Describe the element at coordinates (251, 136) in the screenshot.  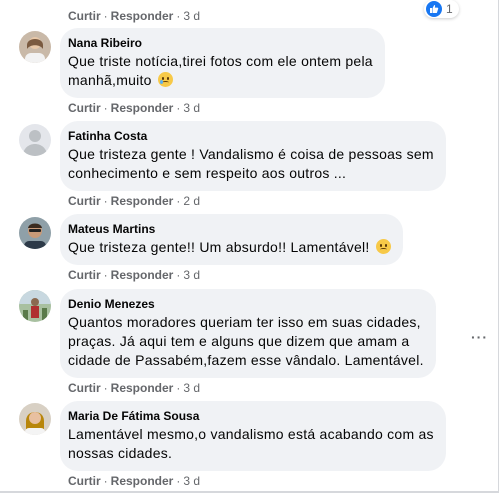
I see `comment-author: Fatinha Costa` at that location.